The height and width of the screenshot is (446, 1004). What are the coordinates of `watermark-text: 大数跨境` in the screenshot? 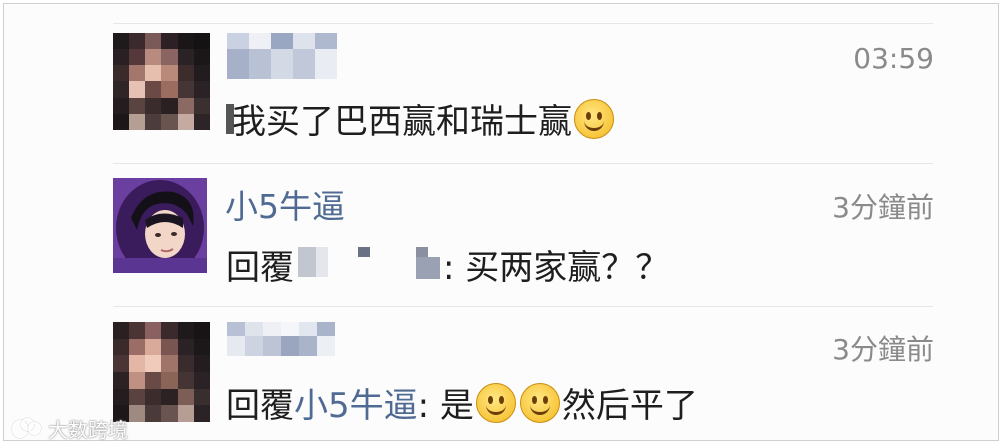 It's located at (88, 430).